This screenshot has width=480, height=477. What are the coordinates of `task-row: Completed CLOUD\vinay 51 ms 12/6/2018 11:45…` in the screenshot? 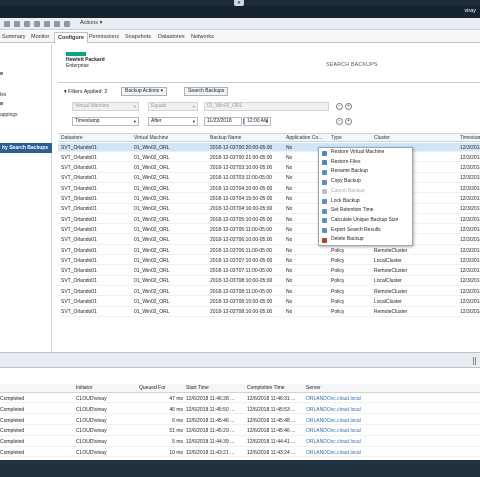 It's located at (240, 431).